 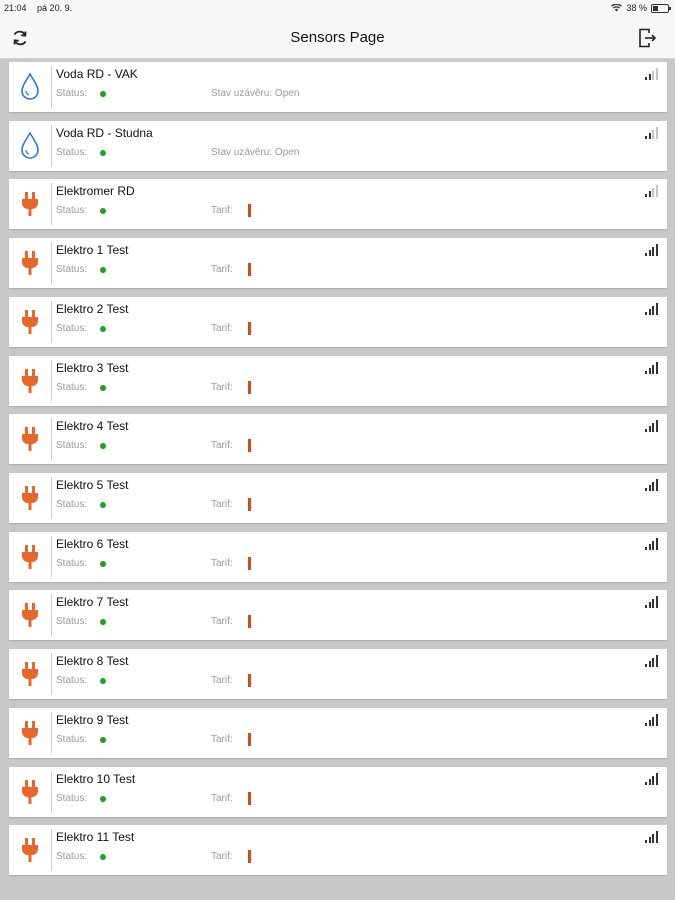 What do you see at coordinates (338, 439) in the screenshot?
I see `sensor-card: Elektro 4 Test Status: Tarif:` at bounding box center [338, 439].